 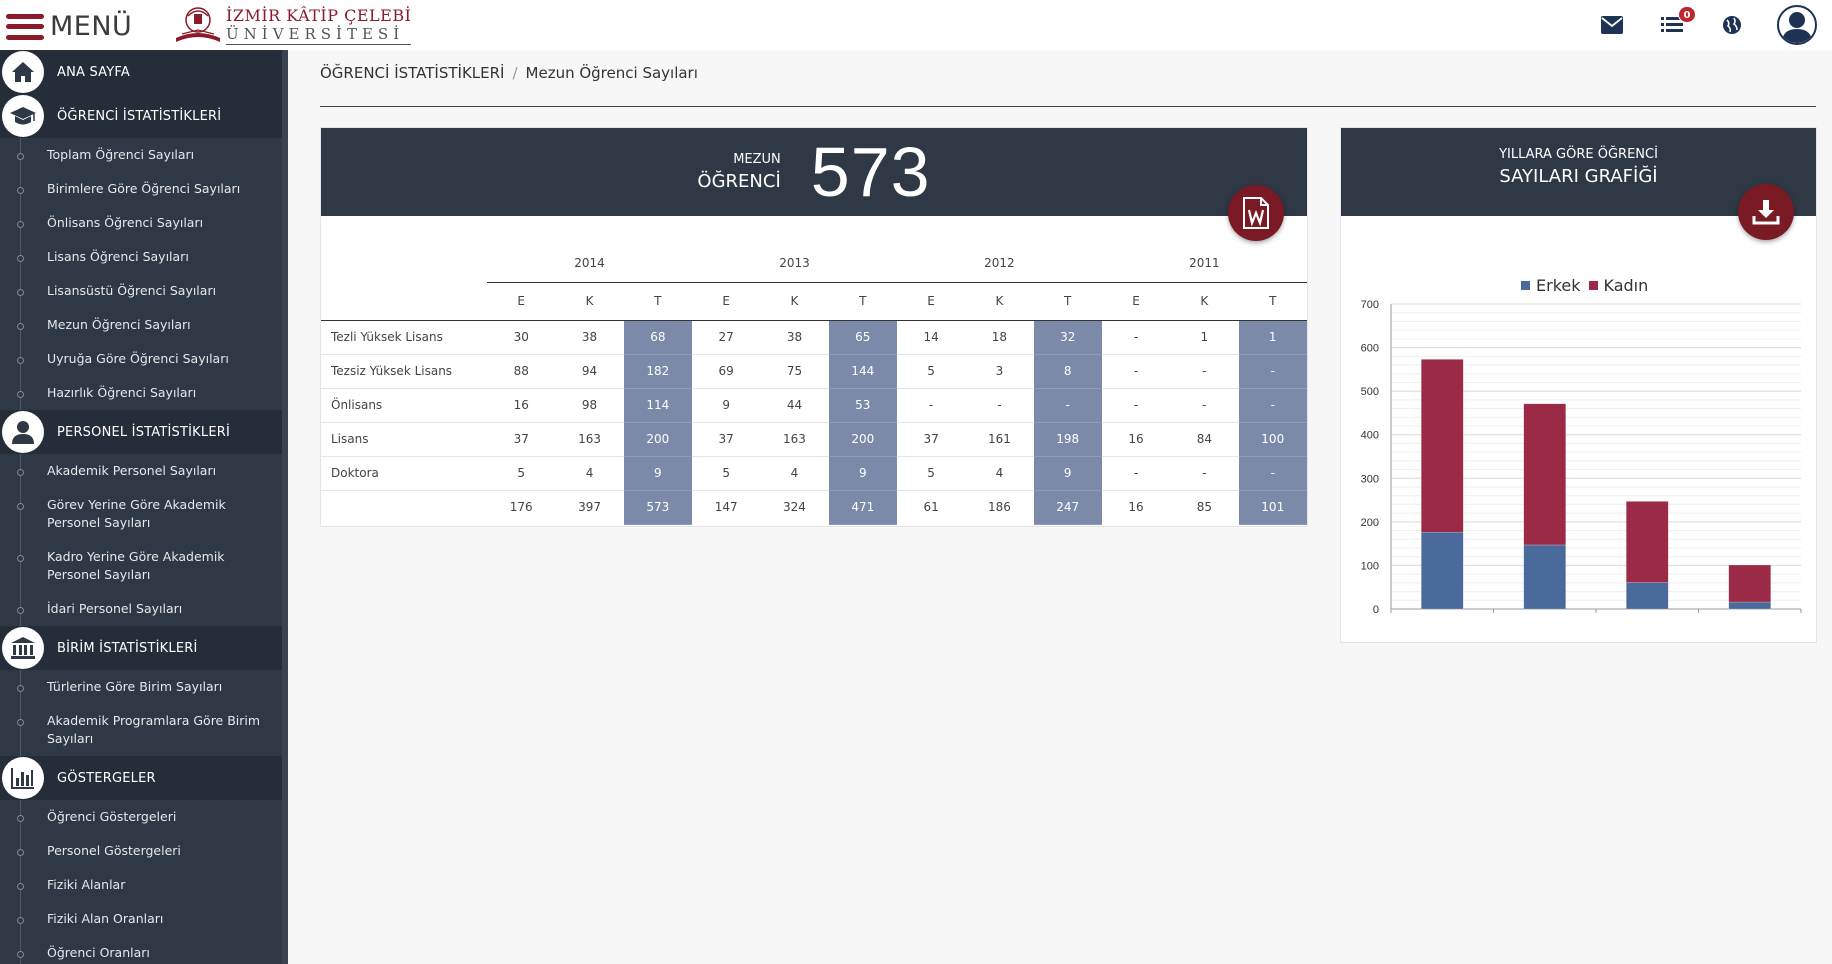 I want to click on university-logo: İZMİR KÂTİP ÇELEBİ ÜNİVERSİTESİ, so click(x=293, y=25).